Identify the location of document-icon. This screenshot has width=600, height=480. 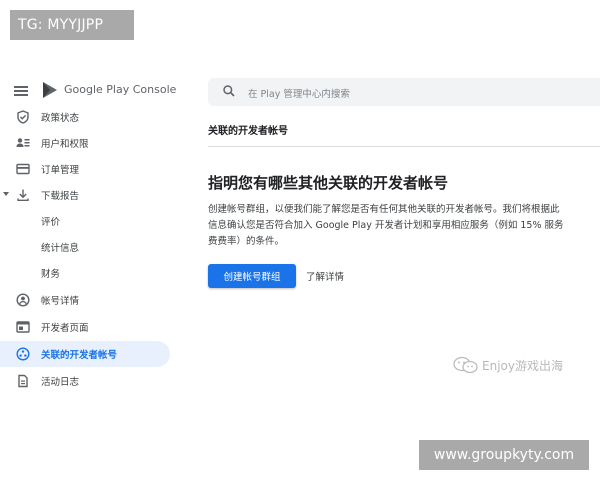
(23, 381).